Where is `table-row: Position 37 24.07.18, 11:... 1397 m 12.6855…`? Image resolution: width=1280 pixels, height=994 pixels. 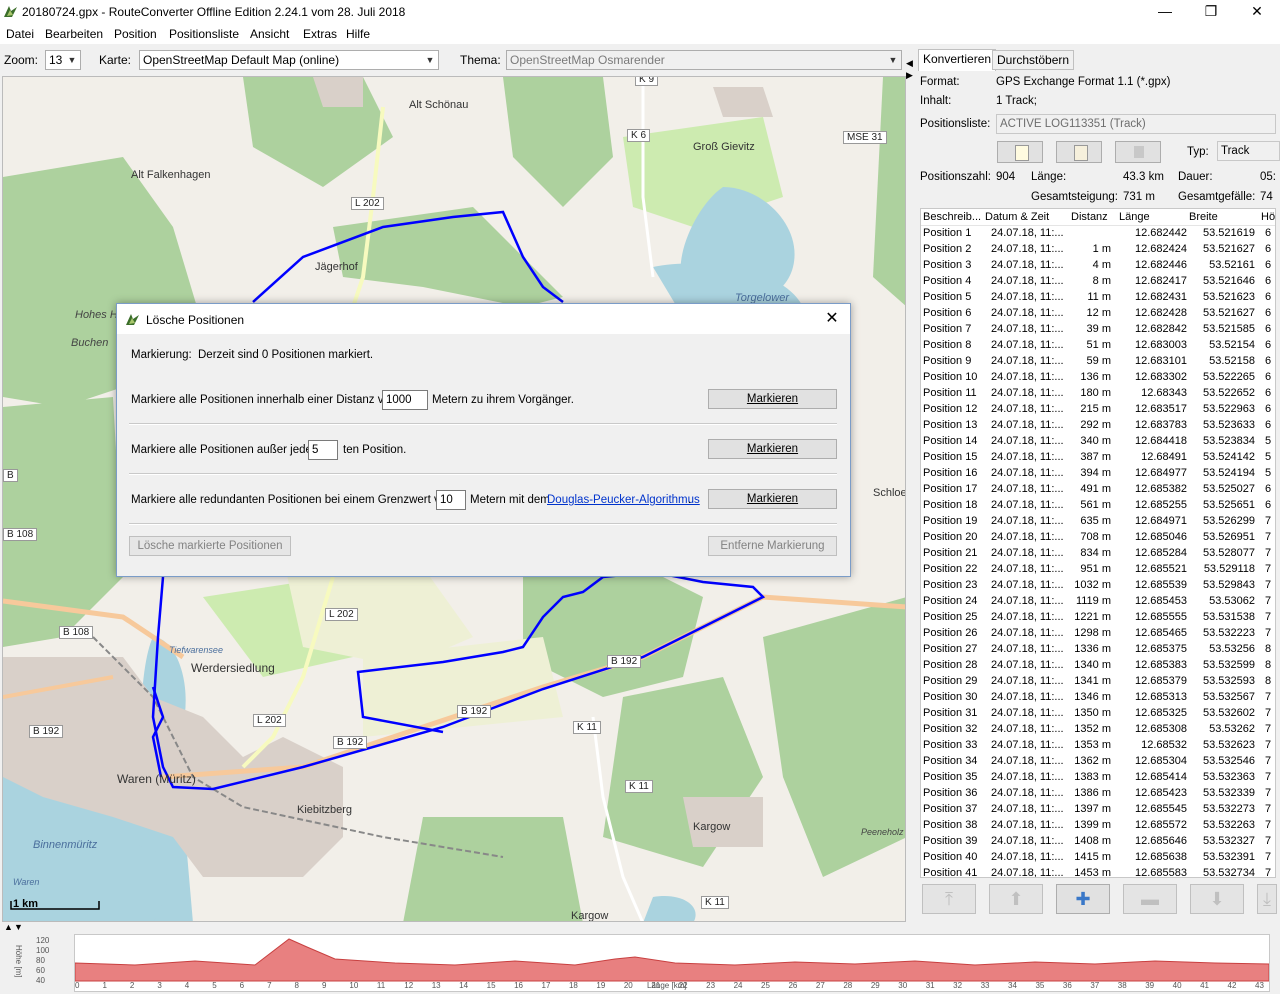 table-row: Position 37 24.07.18, 11:... 1397 m 12.6855… is located at coordinates (1098, 809).